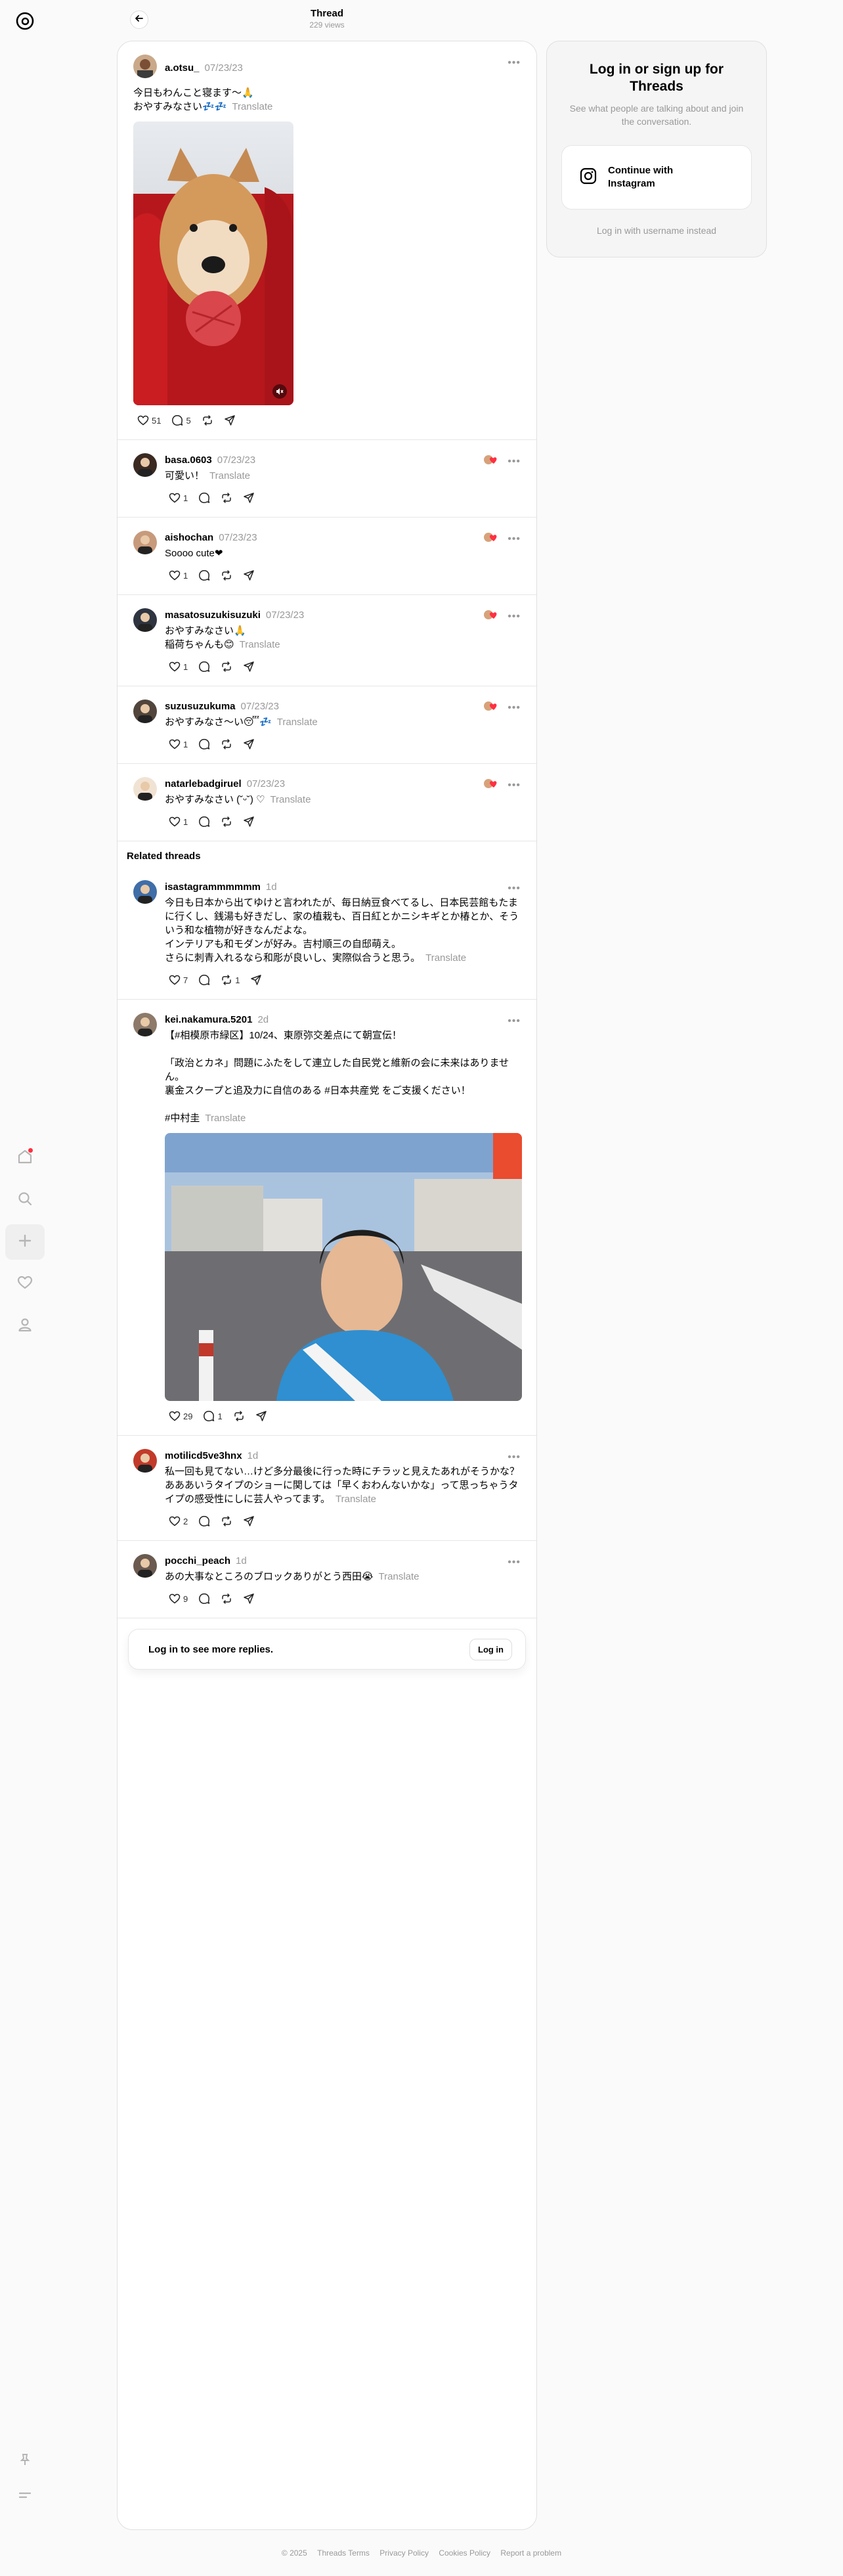 The image size is (843, 2576). Describe the element at coordinates (188, 461) in the screenshot. I see `username: basa.0603` at that location.